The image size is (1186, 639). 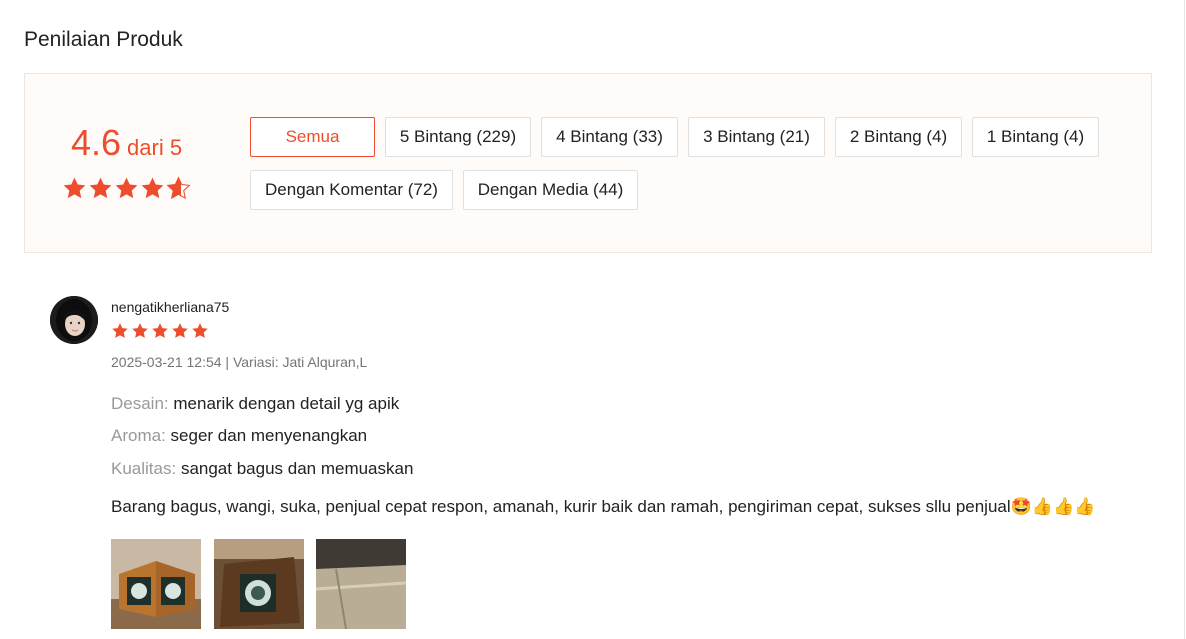 I want to click on attribute-value: menarik dengan detail yg apik, so click(x=286, y=403).